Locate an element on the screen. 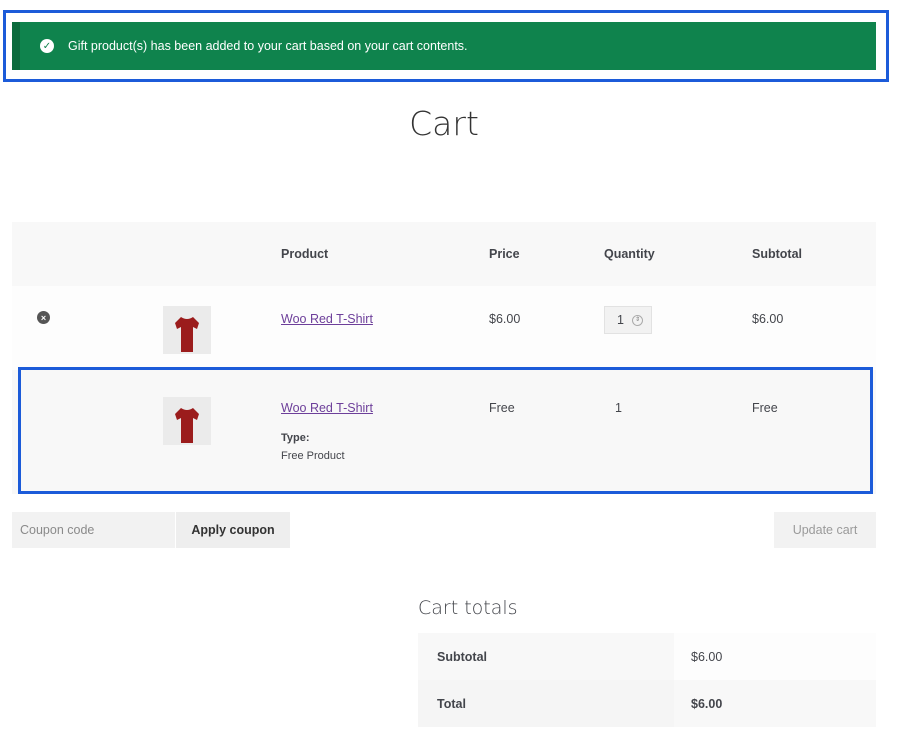  check-circle-icon: ✓ is located at coordinates (47, 46).